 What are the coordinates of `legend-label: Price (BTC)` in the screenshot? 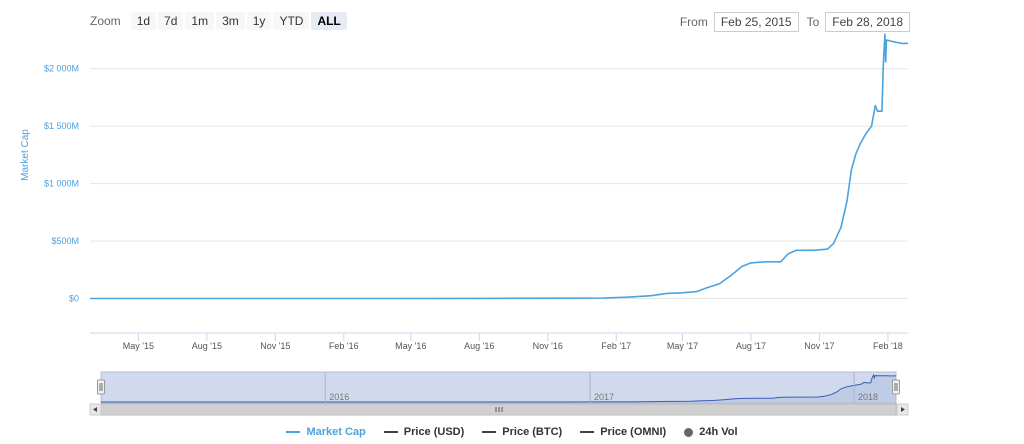 It's located at (532, 432).